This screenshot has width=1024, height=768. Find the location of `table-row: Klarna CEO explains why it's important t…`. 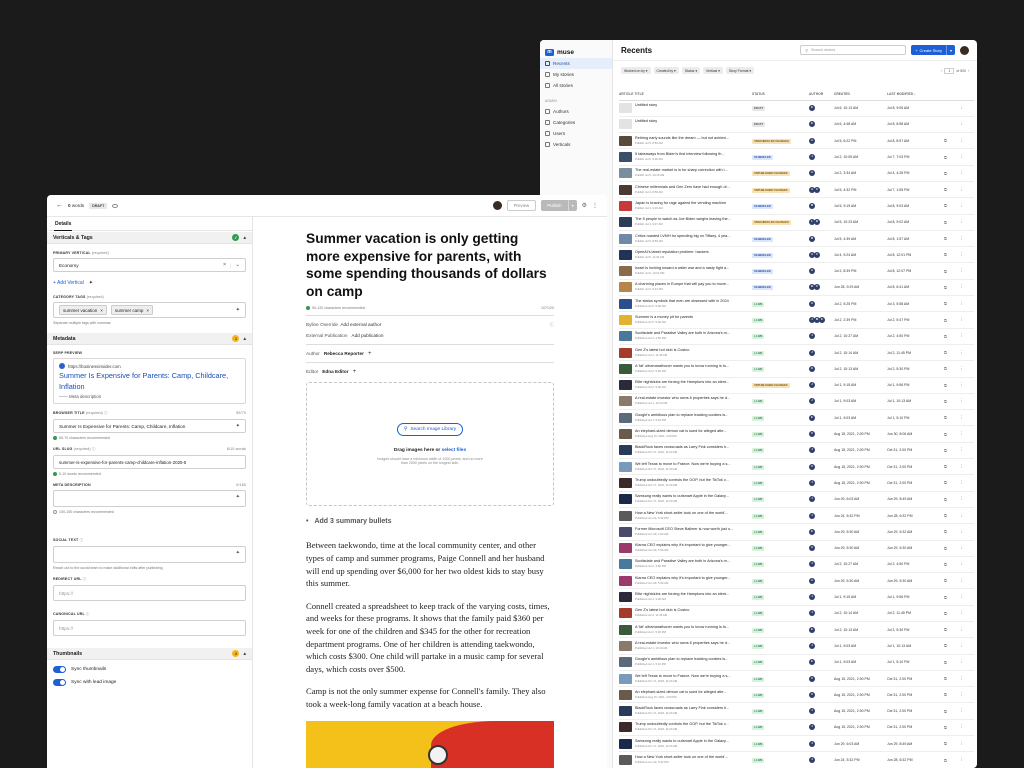

table-row: Klarna CEO explains why it's important t… is located at coordinates (796, 548).